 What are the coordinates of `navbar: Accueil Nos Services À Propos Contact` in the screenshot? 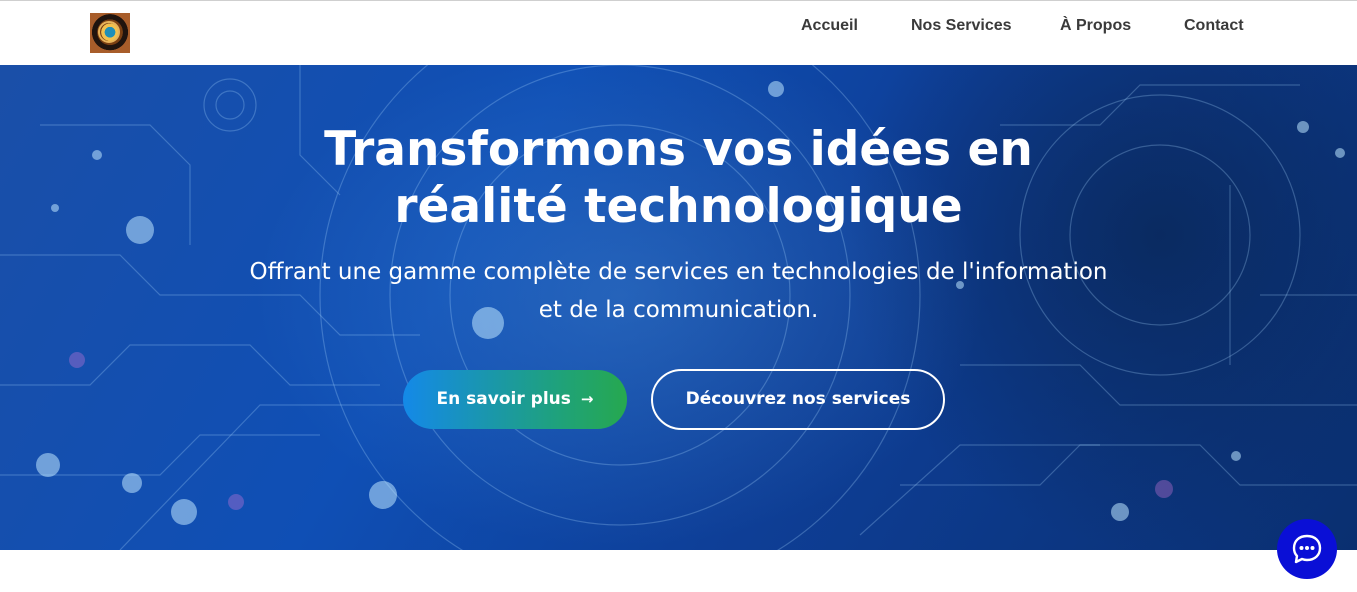 It's located at (678, 33).